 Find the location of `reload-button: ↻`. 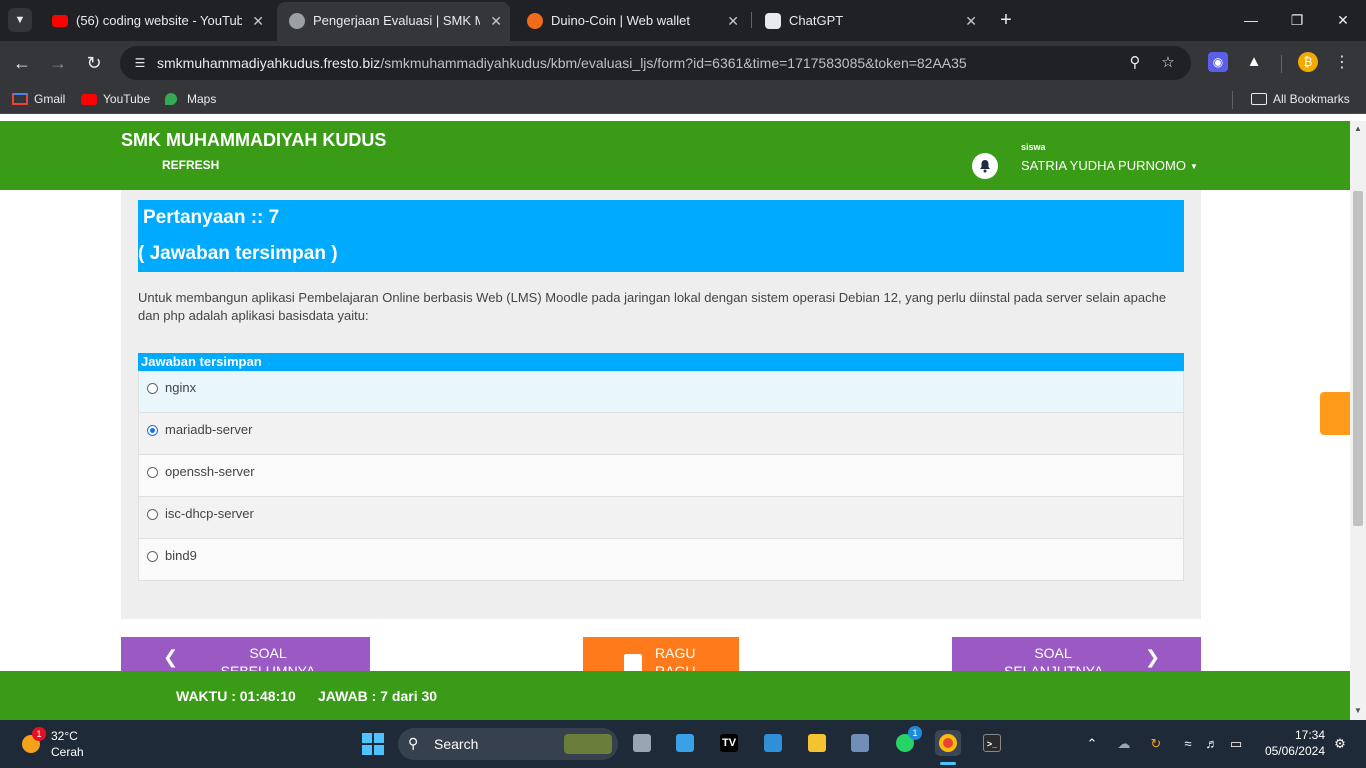

reload-button: ↻ is located at coordinates (94, 63).